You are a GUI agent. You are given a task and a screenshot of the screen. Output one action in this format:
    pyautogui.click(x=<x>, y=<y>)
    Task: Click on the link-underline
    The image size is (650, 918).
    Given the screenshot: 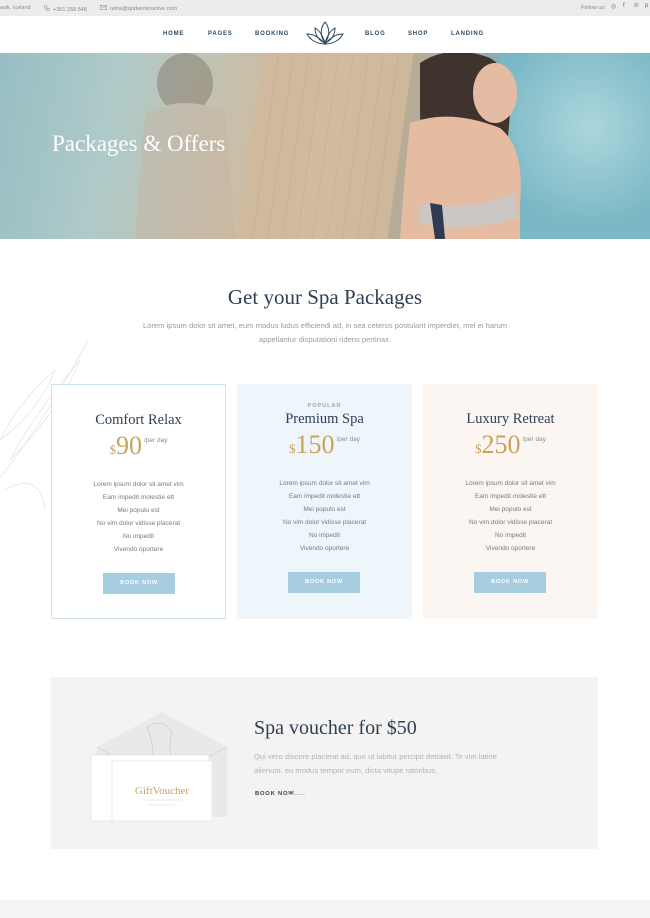 What is the action you would take?
    pyautogui.click(x=296, y=794)
    